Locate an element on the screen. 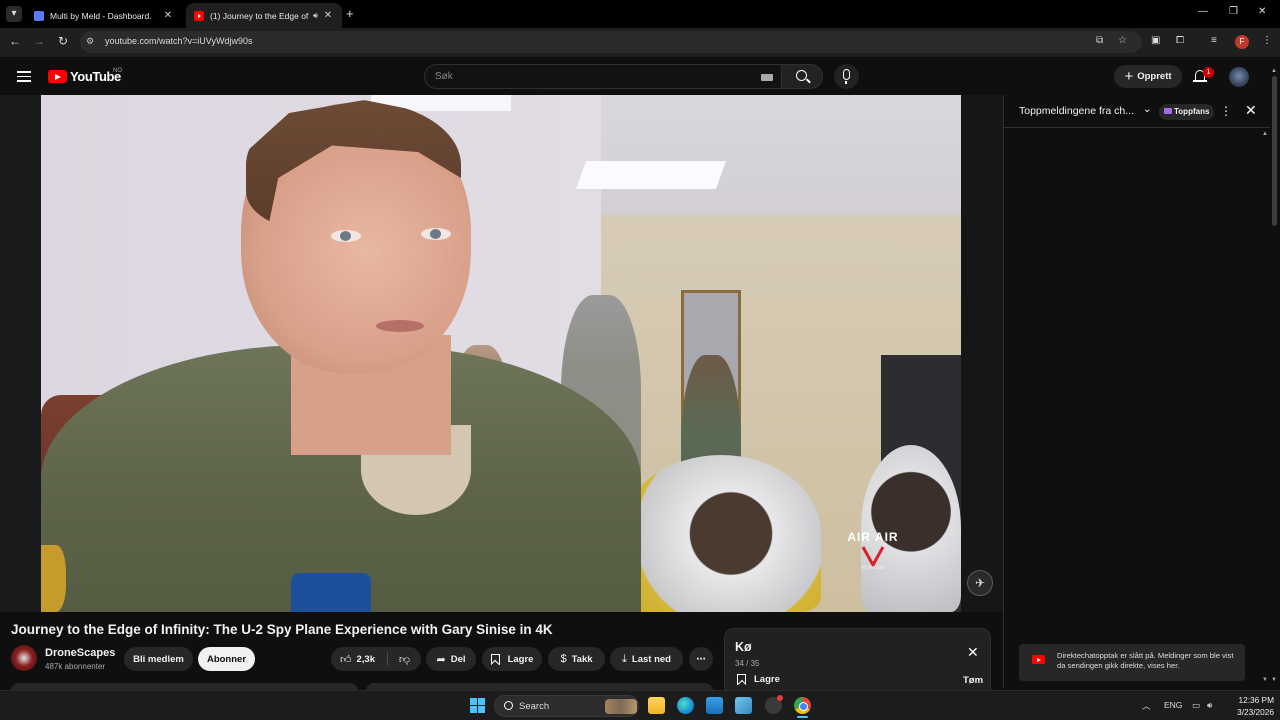 The width and height of the screenshot is (1280, 720). channel-watermark-icon: ✈︎ is located at coordinates (980, 583).